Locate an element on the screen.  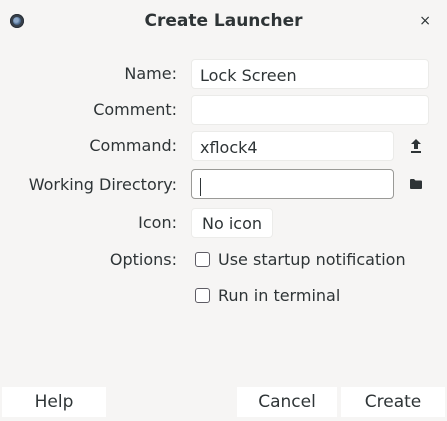
icon-button-label: No icon is located at coordinates (231, 223).